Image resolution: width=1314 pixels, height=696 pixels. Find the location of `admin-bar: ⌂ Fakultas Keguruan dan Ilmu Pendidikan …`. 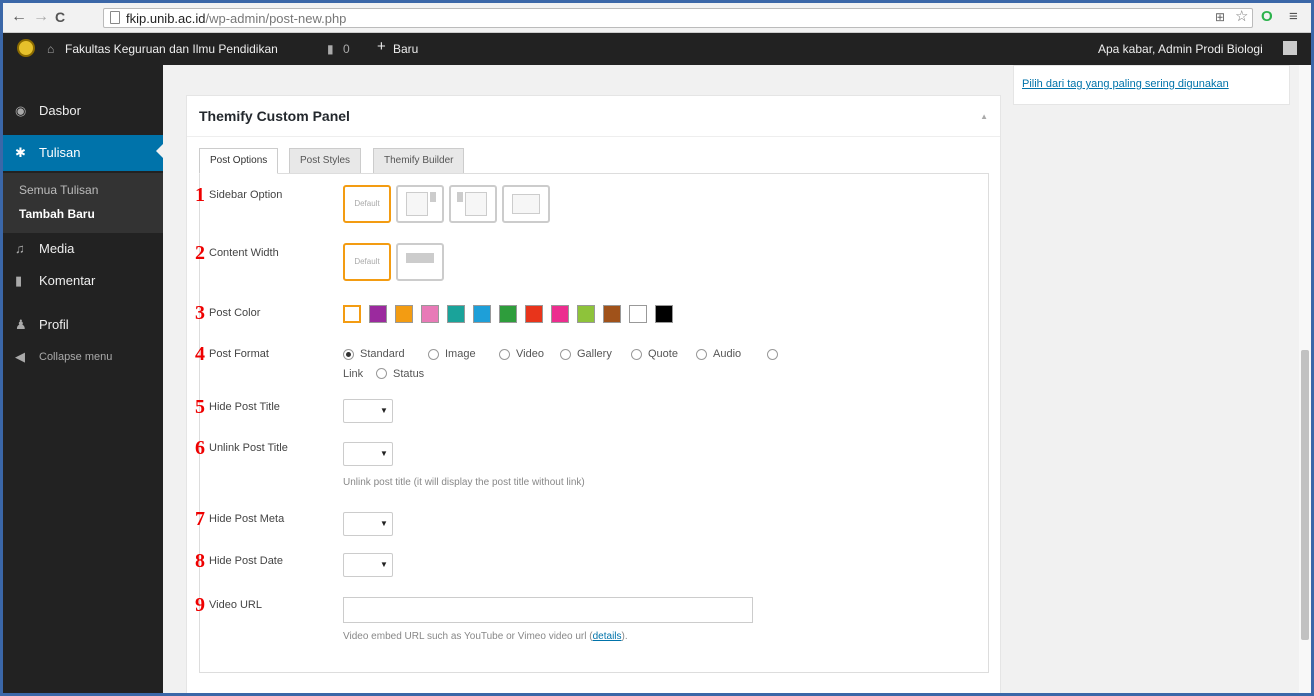

admin-bar: ⌂ Fakultas Keguruan dan Ilmu Pendidikan … is located at coordinates (657, 49).